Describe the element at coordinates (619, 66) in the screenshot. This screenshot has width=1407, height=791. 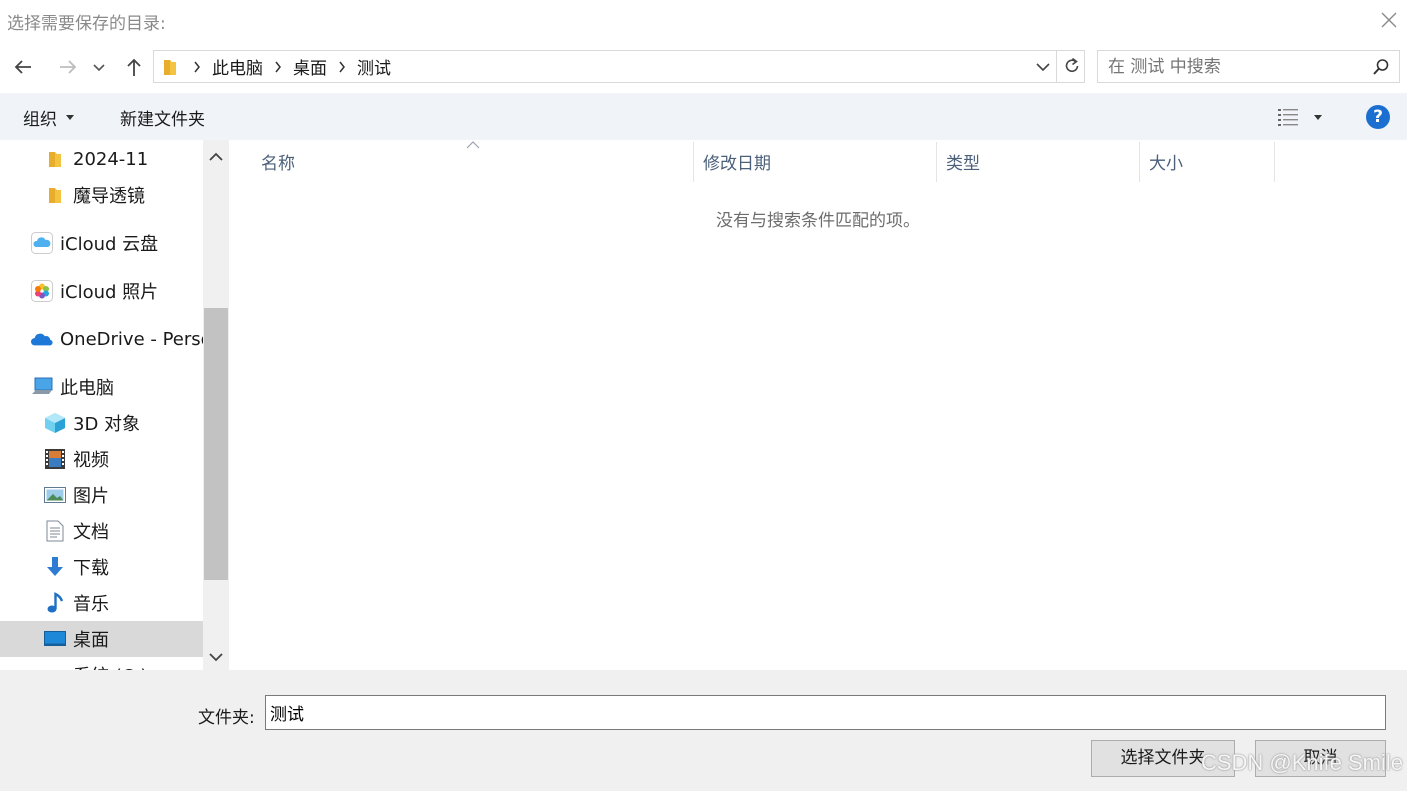
I see `address-bar: 此电脑 桌面 测试` at that location.